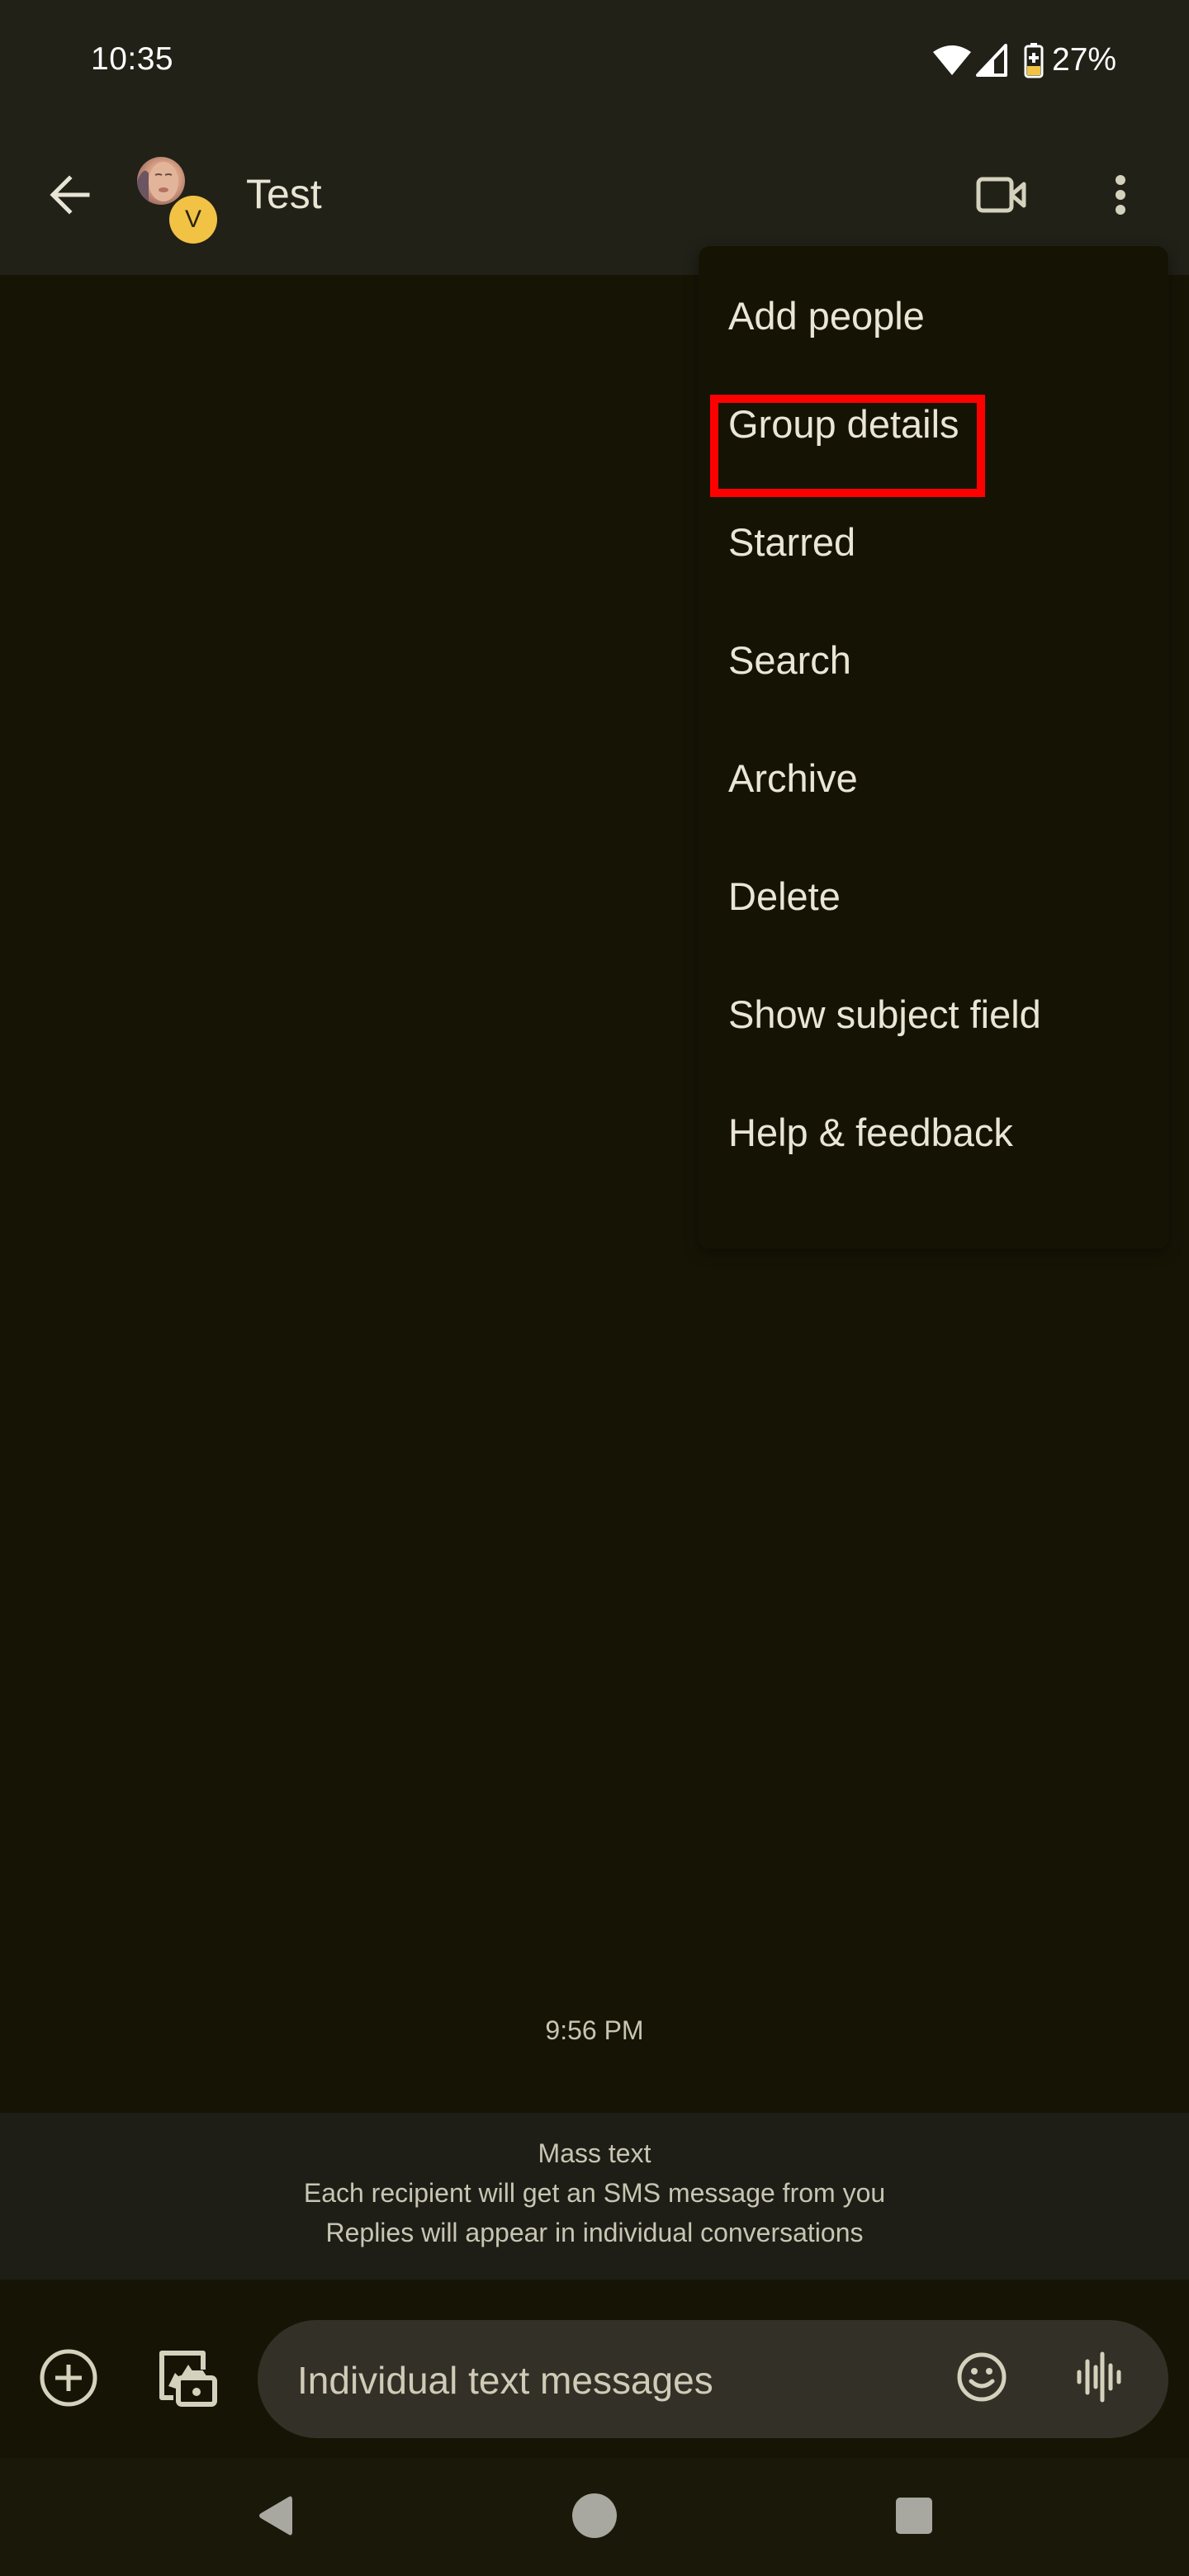 This screenshot has width=1189, height=2576. I want to click on menu-item-label: Help & feedback, so click(870, 1132).